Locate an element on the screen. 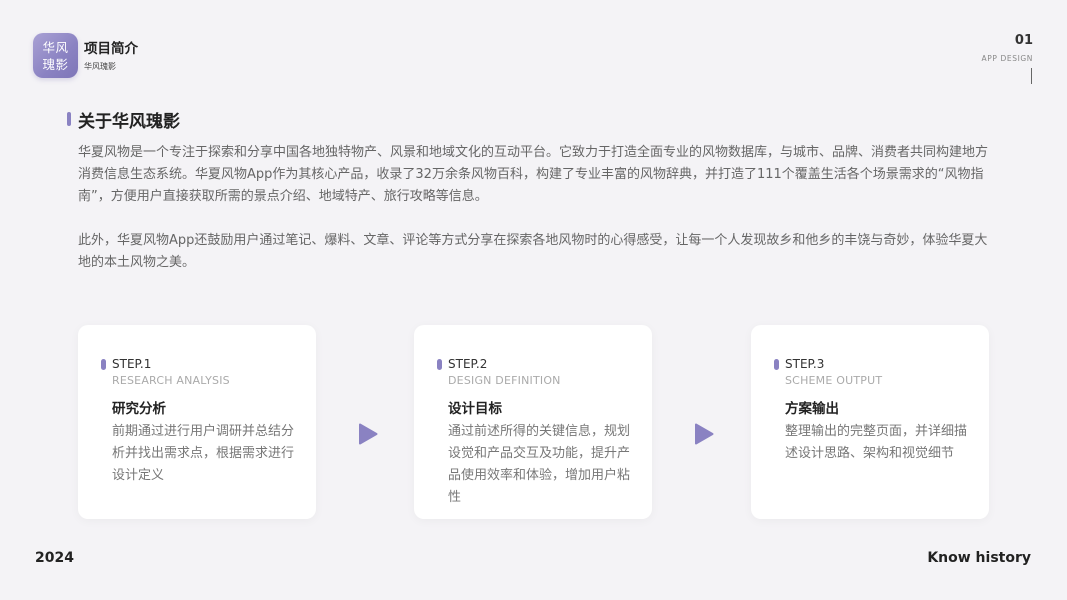 The width and height of the screenshot is (1067, 600). logo-text-line1: 华风 is located at coordinates (55, 47).